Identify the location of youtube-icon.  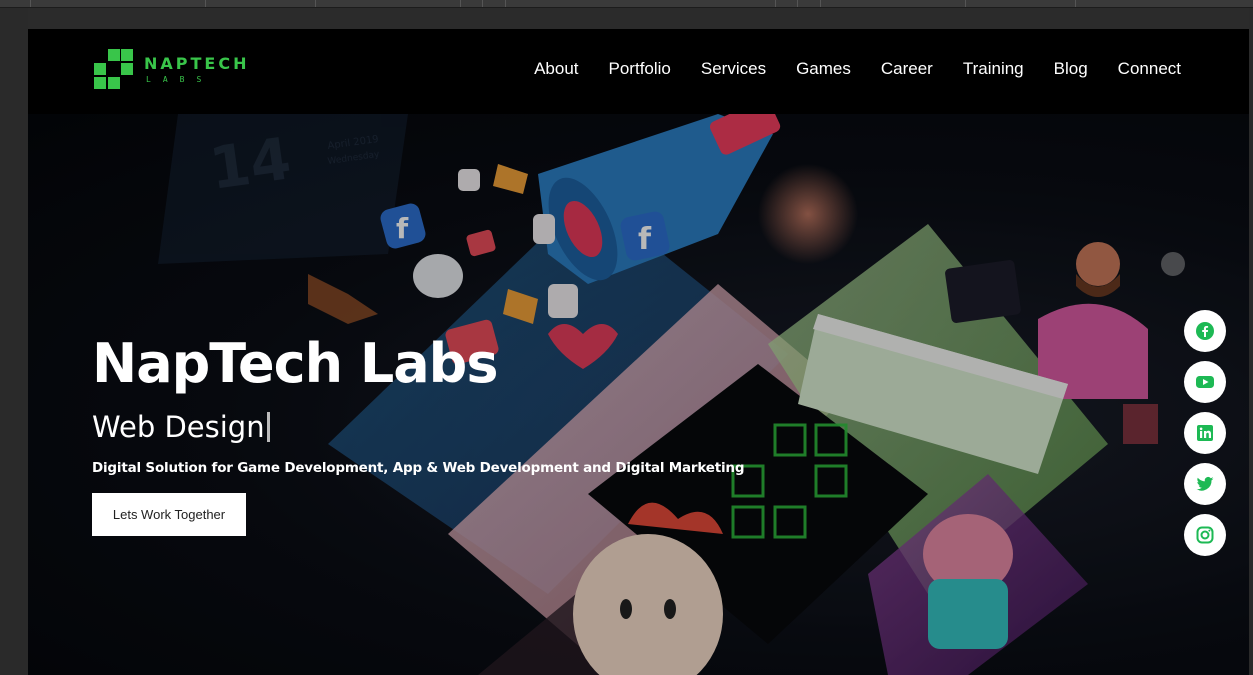
(1205, 382).